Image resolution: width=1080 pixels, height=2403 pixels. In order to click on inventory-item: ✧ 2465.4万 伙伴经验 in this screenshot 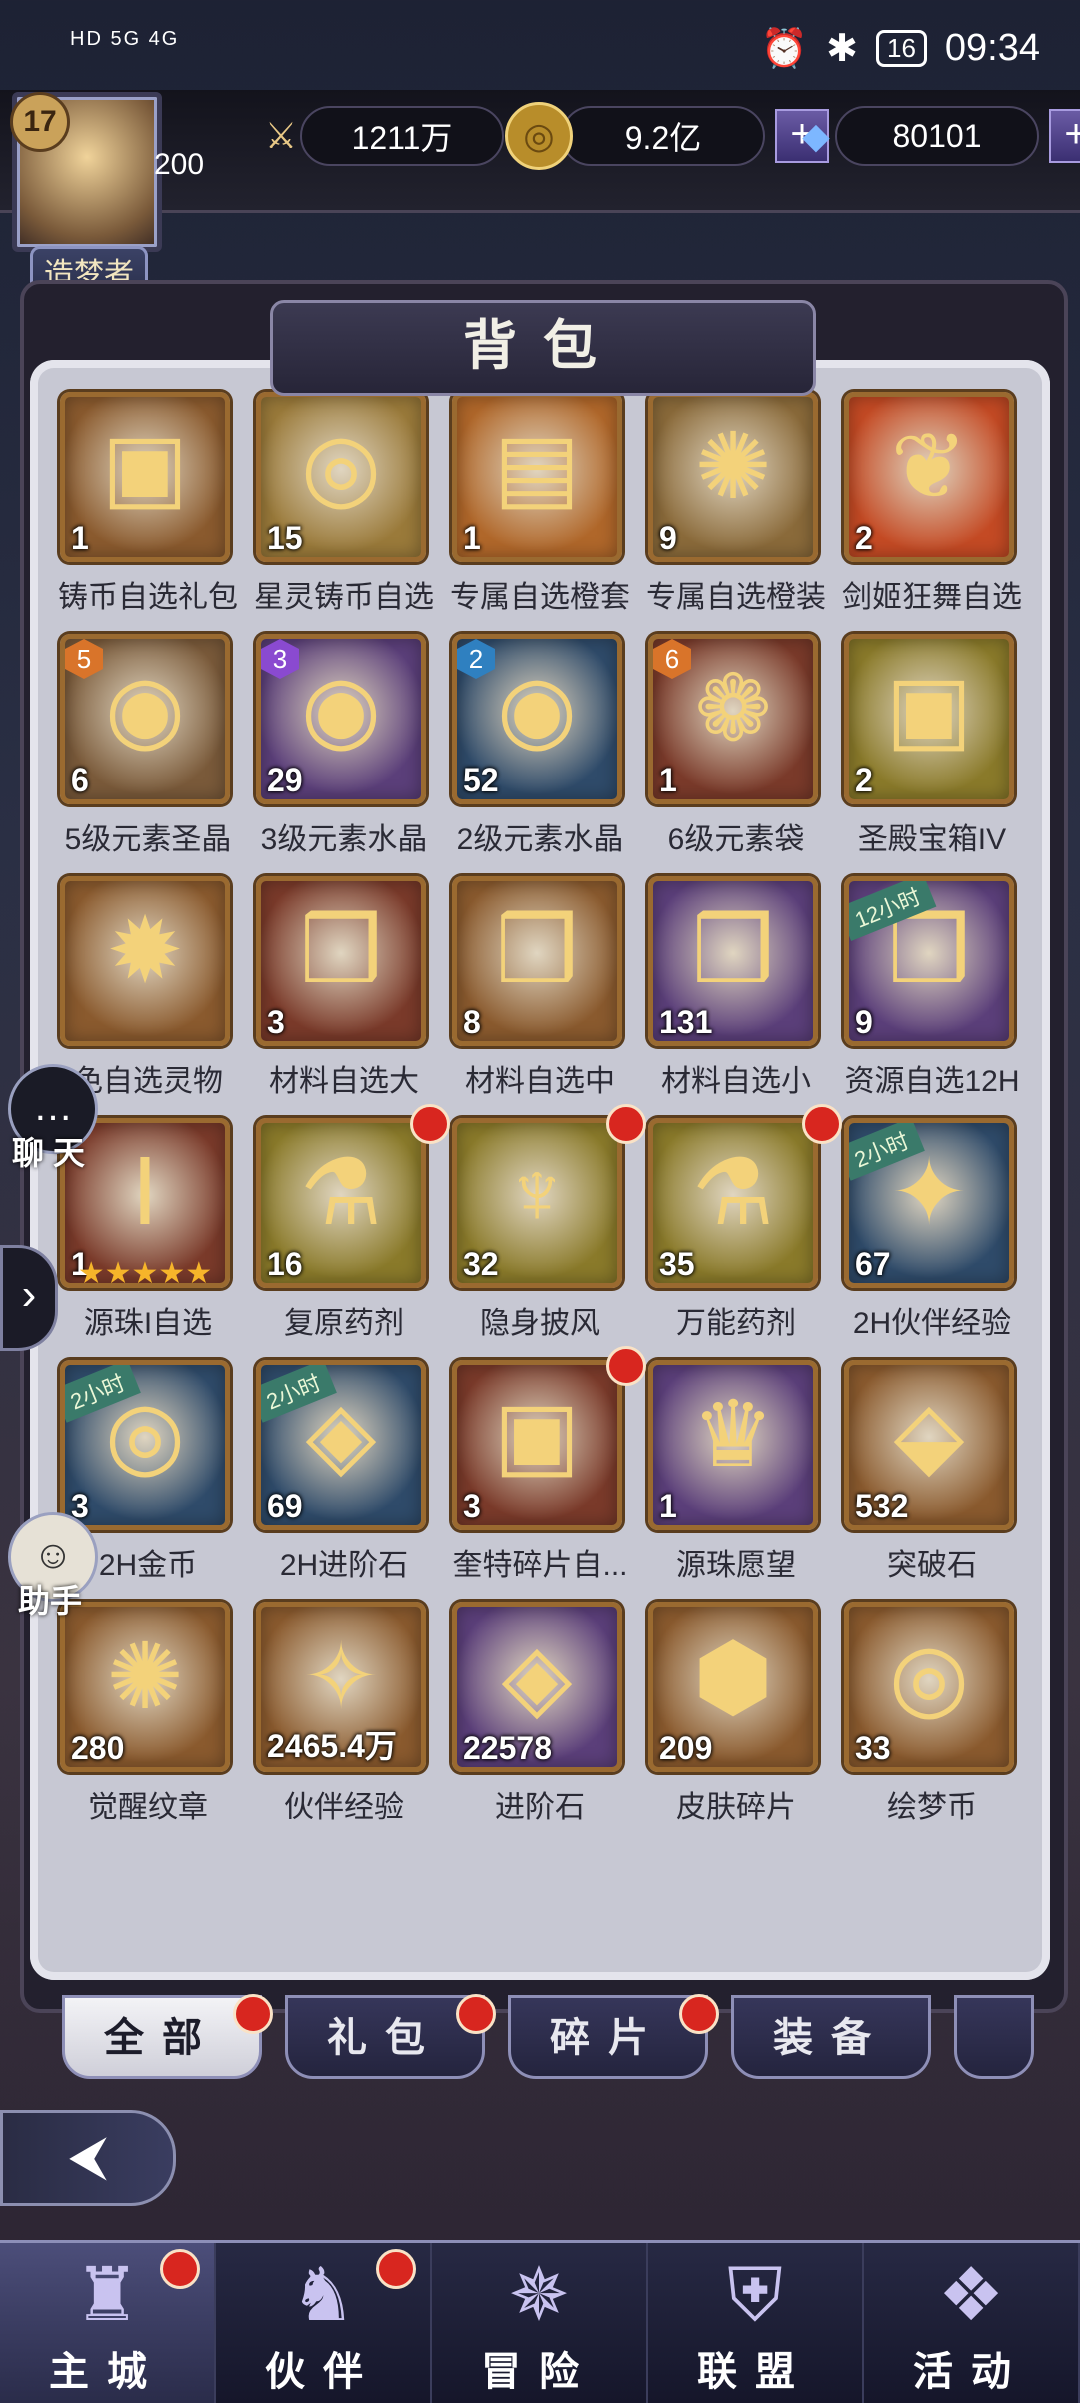, I will do `click(344, 1714)`.